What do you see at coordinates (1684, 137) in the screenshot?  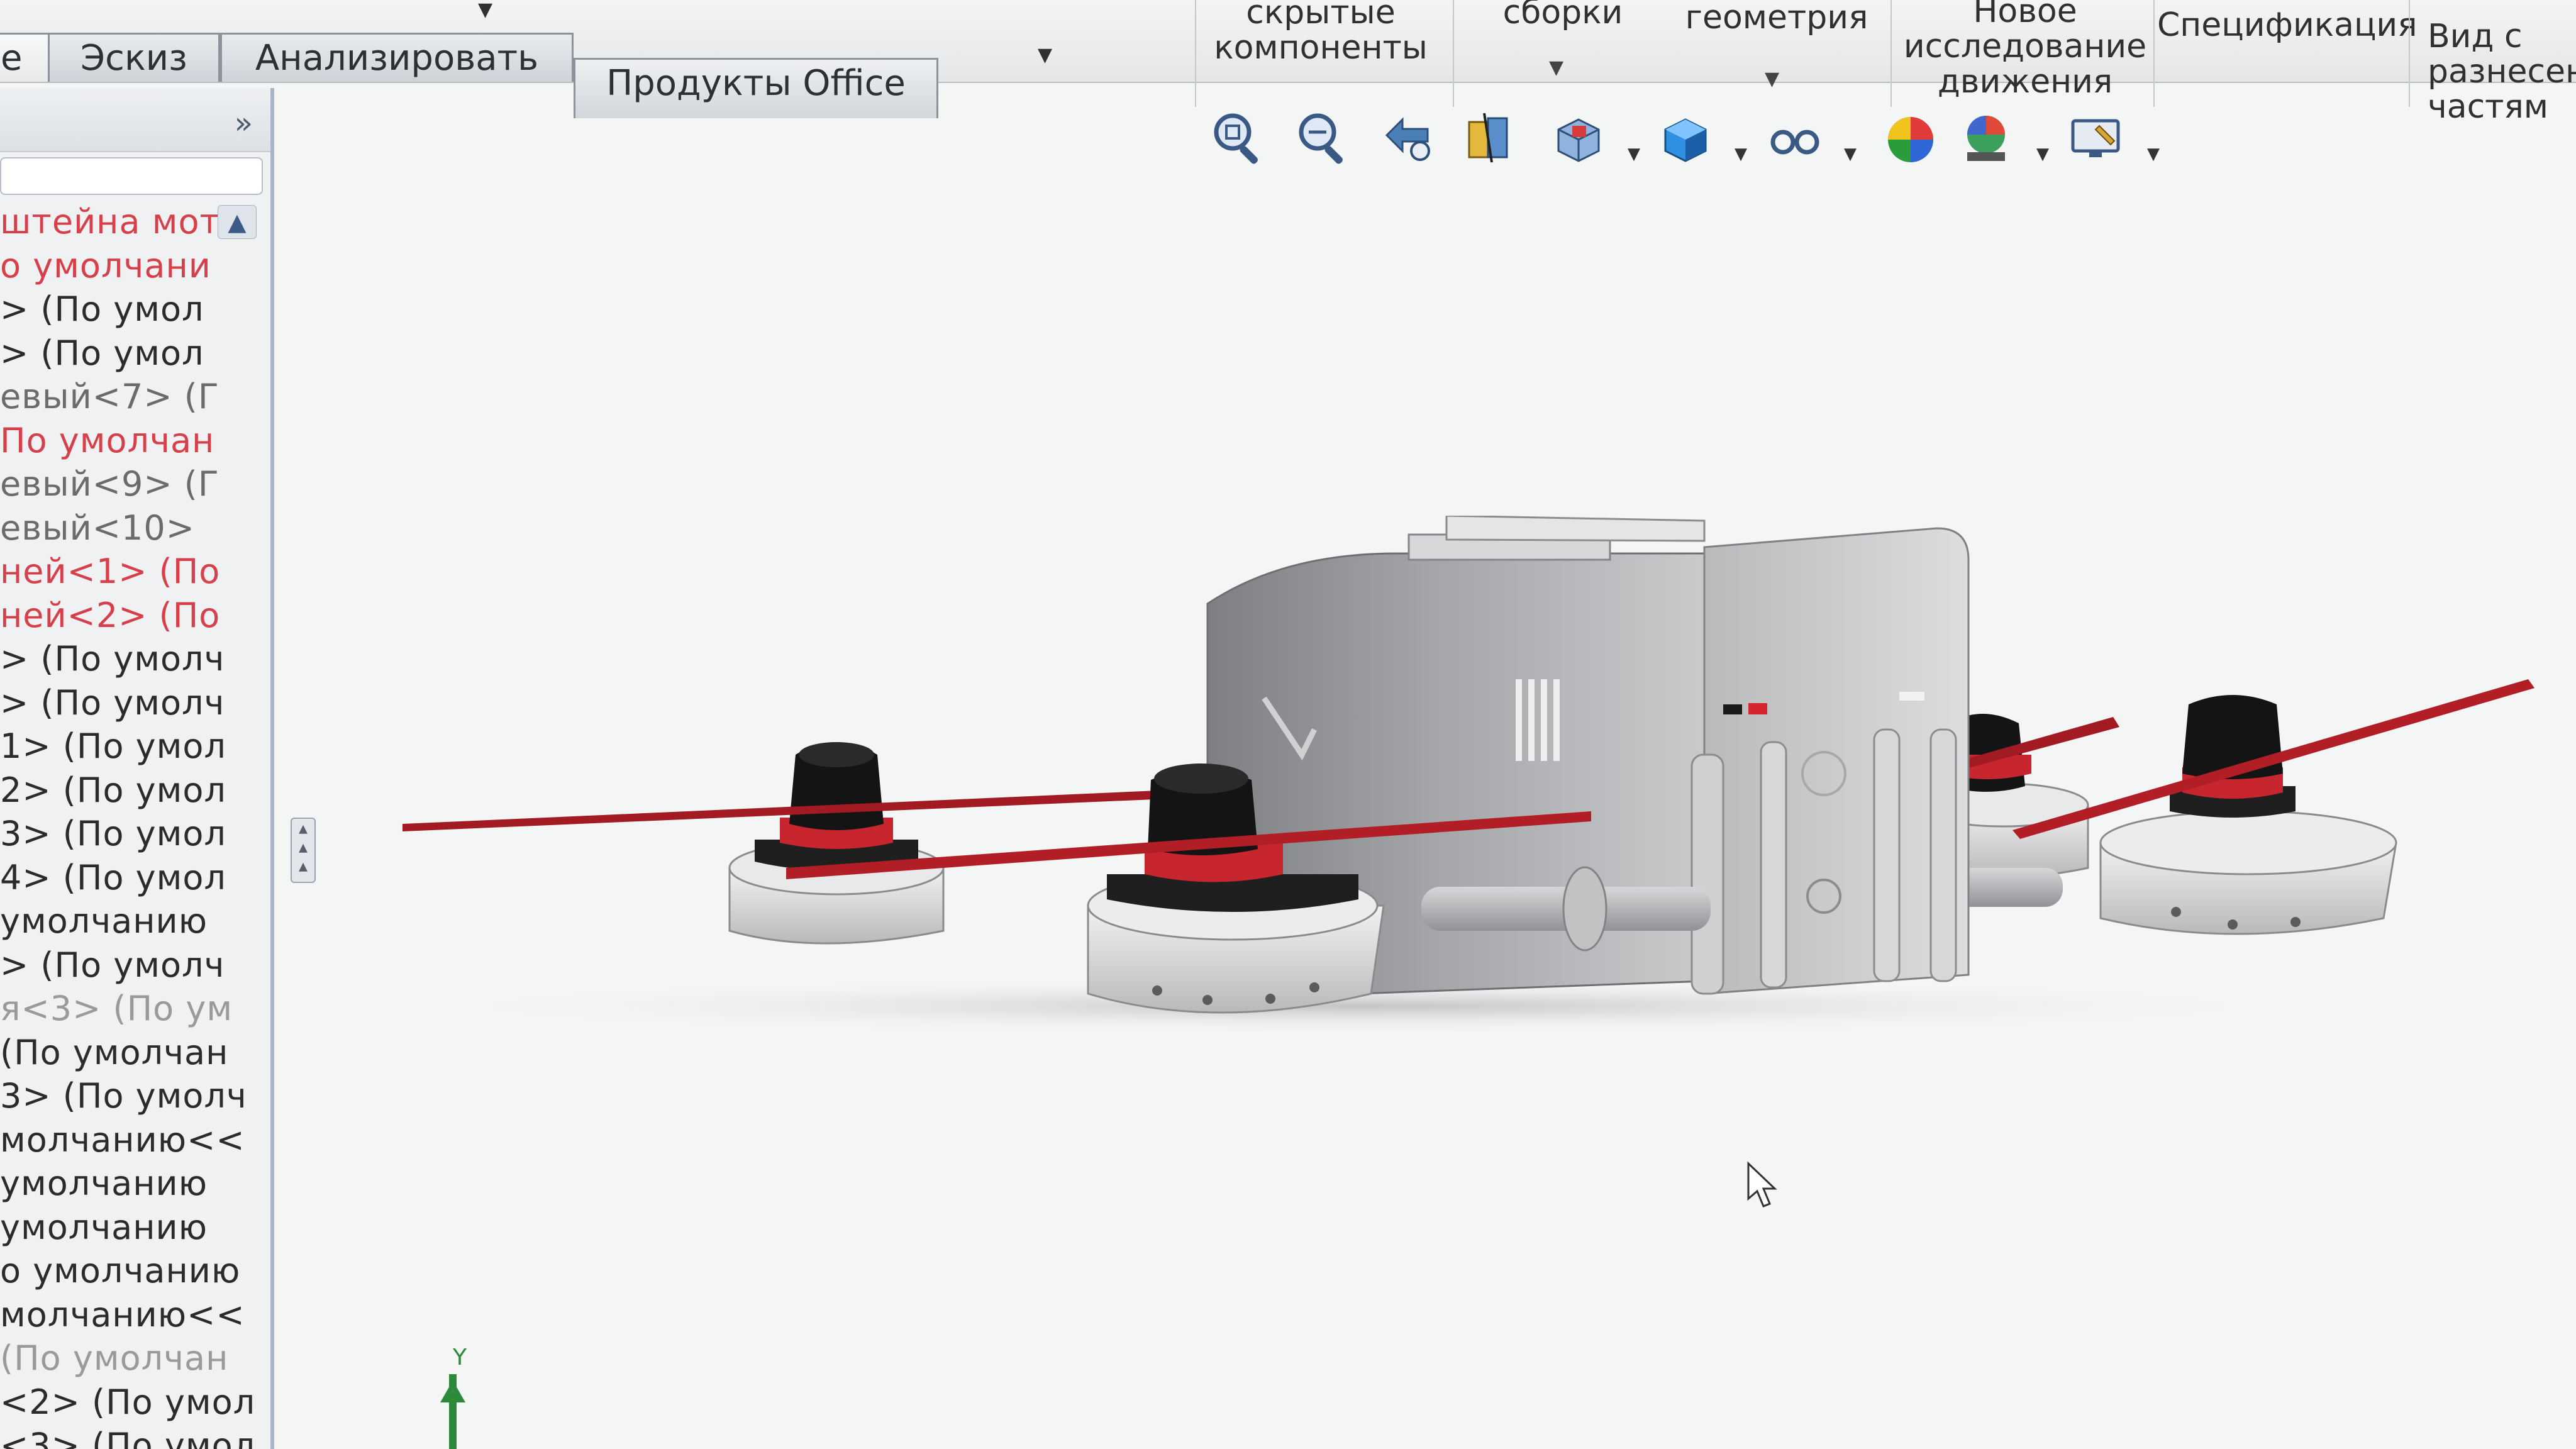 I see `display-style-icon` at bounding box center [1684, 137].